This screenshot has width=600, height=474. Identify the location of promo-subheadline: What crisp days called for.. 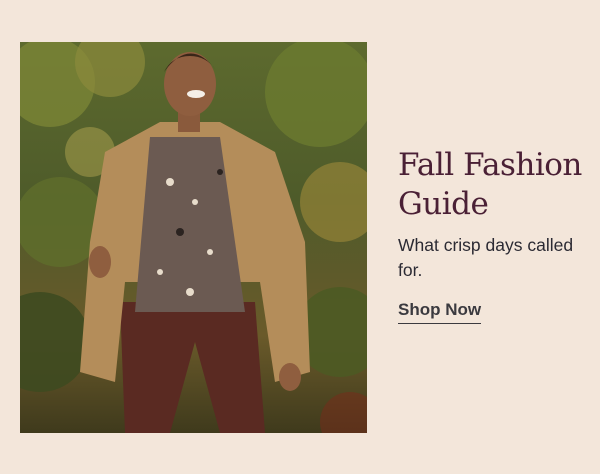
(486, 257).